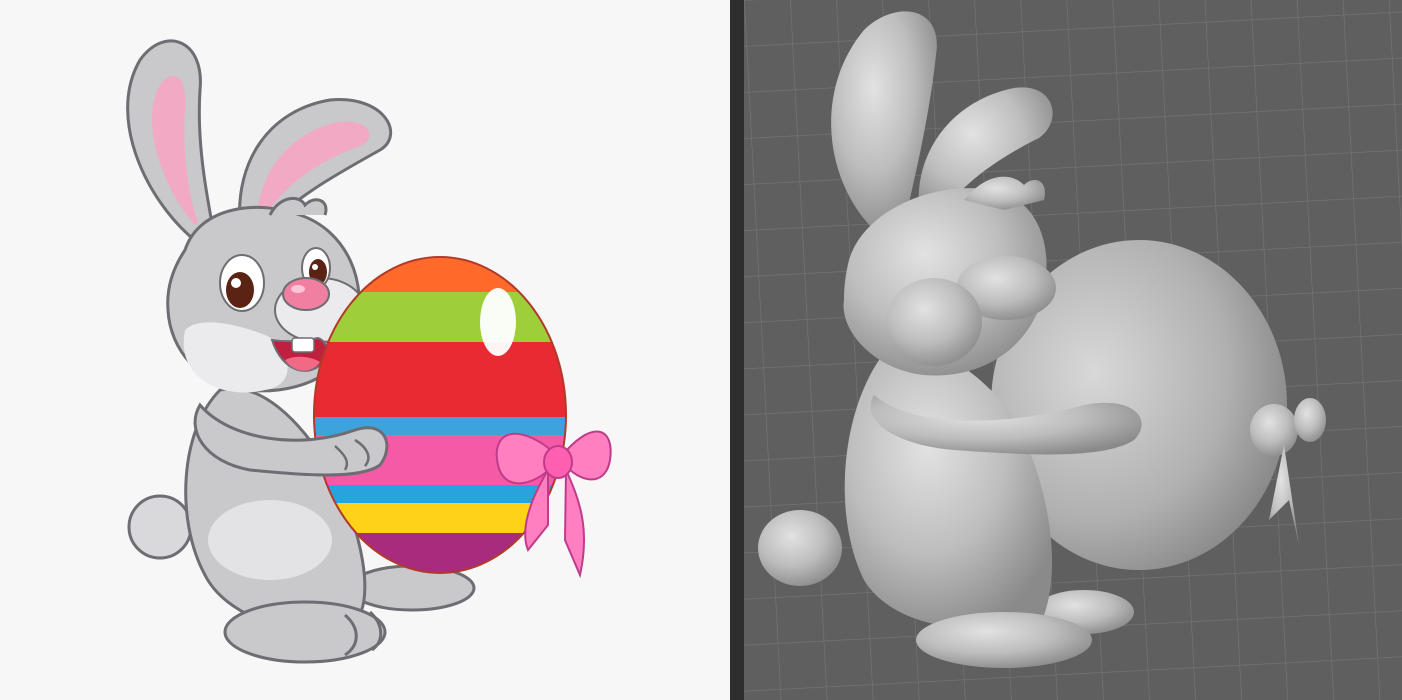 The image size is (1402, 700). Describe the element at coordinates (1004, 640) in the screenshot. I see `model-front-foot` at that location.